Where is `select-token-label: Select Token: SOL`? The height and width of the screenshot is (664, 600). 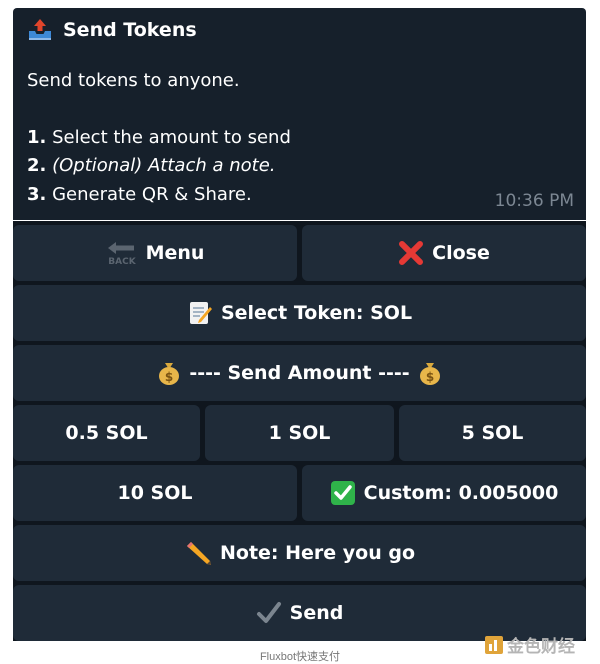
select-token-label: Select Token: SOL is located at coordinates (316, 313).